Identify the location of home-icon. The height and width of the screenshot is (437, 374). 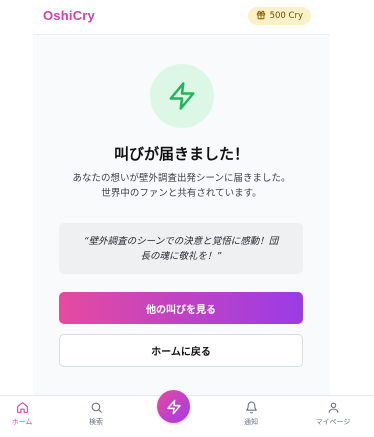
(22, 407).